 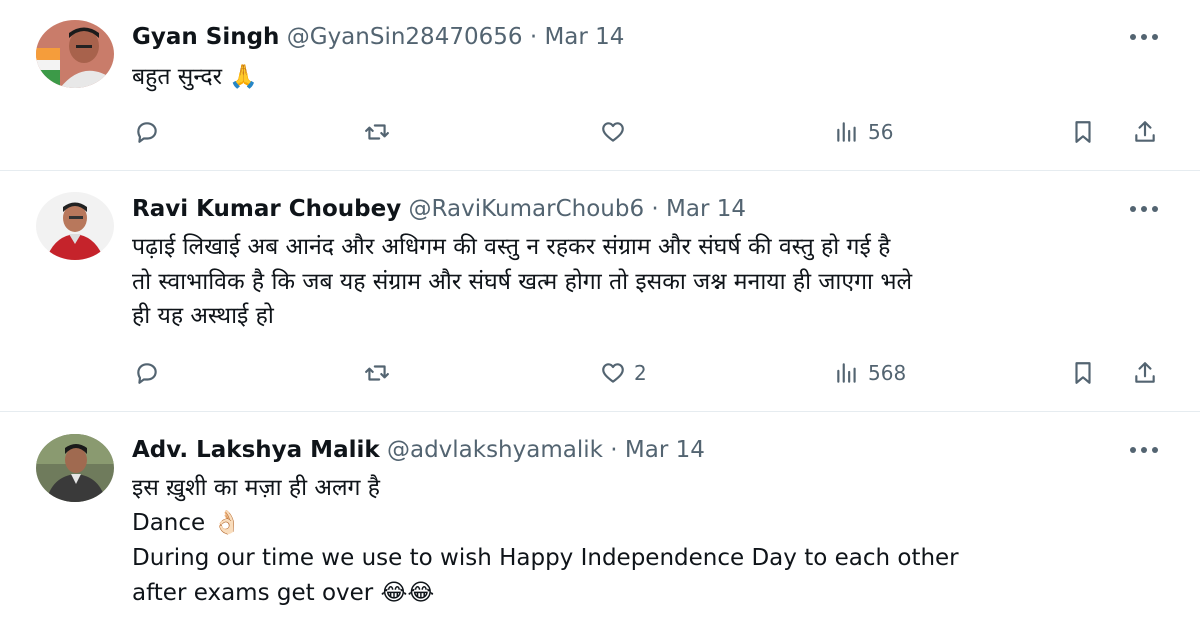 What do you see at coordinates (205, 37) in the screenshot?
I see `display-name: Gyan Singh` at bounding box center [205, 37].